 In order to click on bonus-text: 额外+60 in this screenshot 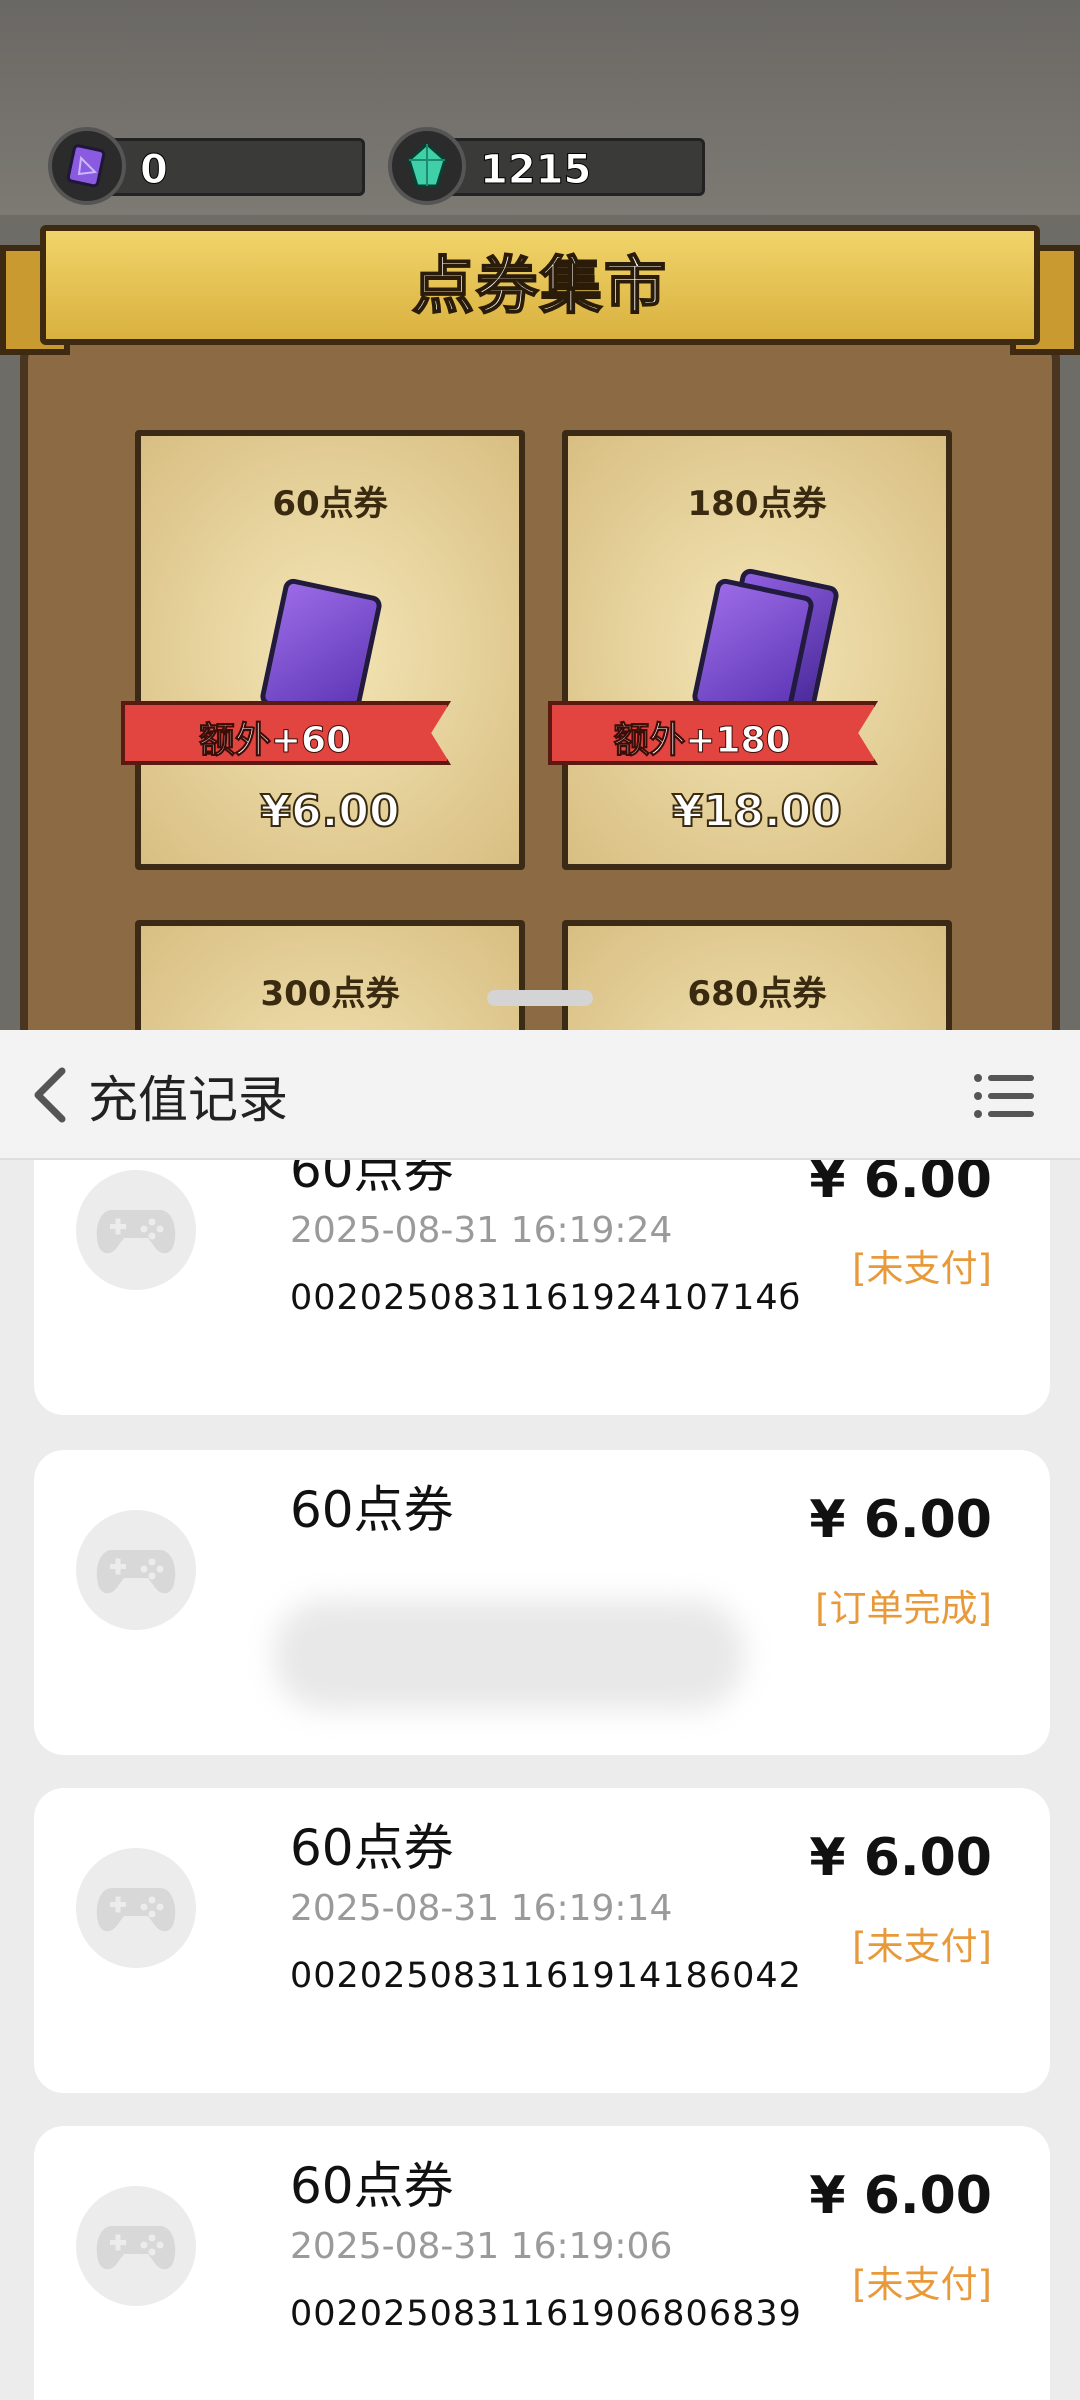, I will do `click(275, 741)`.